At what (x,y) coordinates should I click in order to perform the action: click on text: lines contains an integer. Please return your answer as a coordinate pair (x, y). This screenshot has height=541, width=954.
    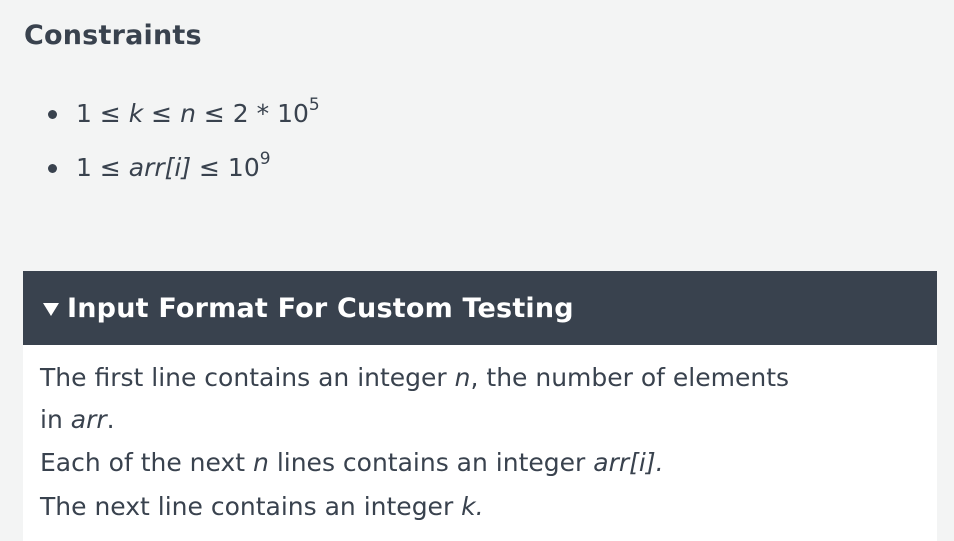
    Looking at the image, I should click on (431, 462).